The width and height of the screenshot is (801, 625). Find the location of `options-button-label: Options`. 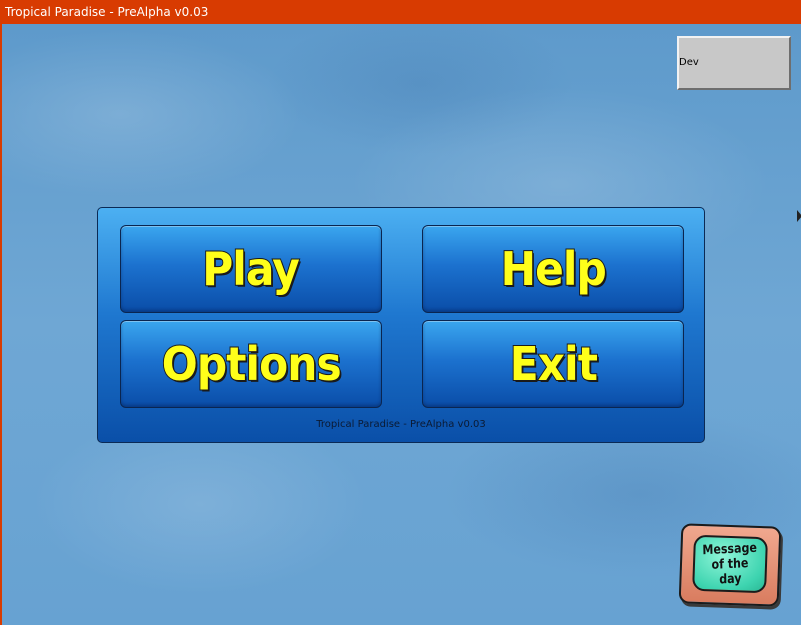

options-button-label: Options is located at coordinates (252, 364).